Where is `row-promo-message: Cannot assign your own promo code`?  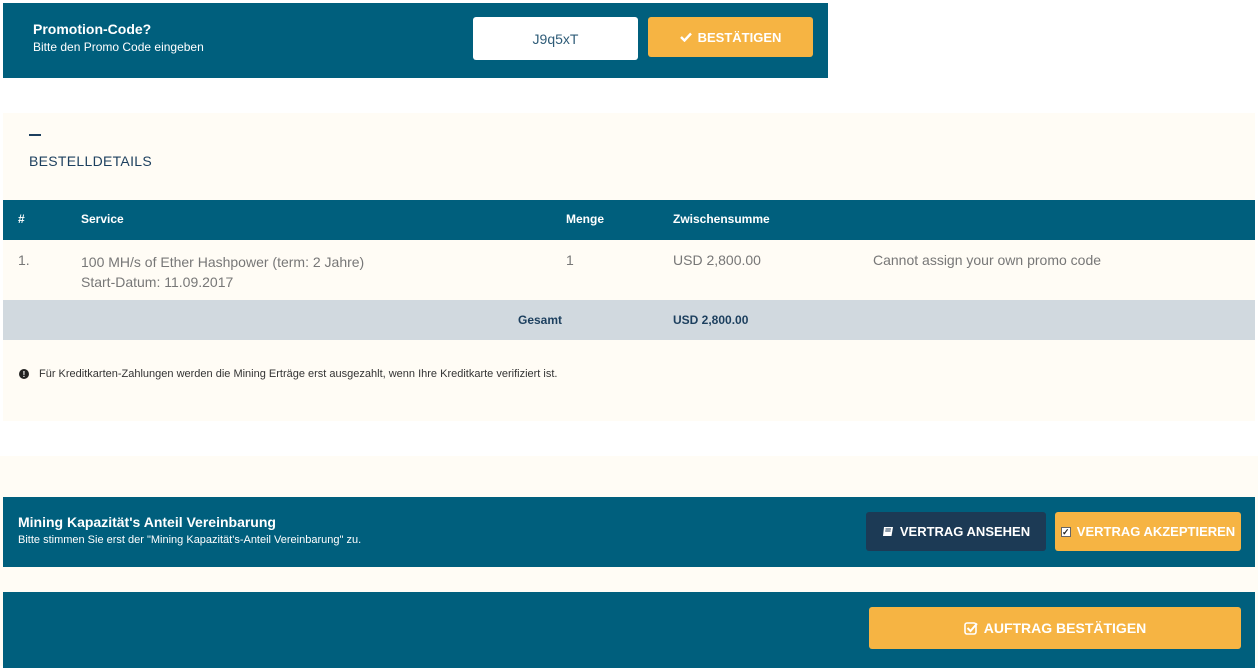
row-promo-message: Cannot assign your own promo code is located at coordinates (987, 260).